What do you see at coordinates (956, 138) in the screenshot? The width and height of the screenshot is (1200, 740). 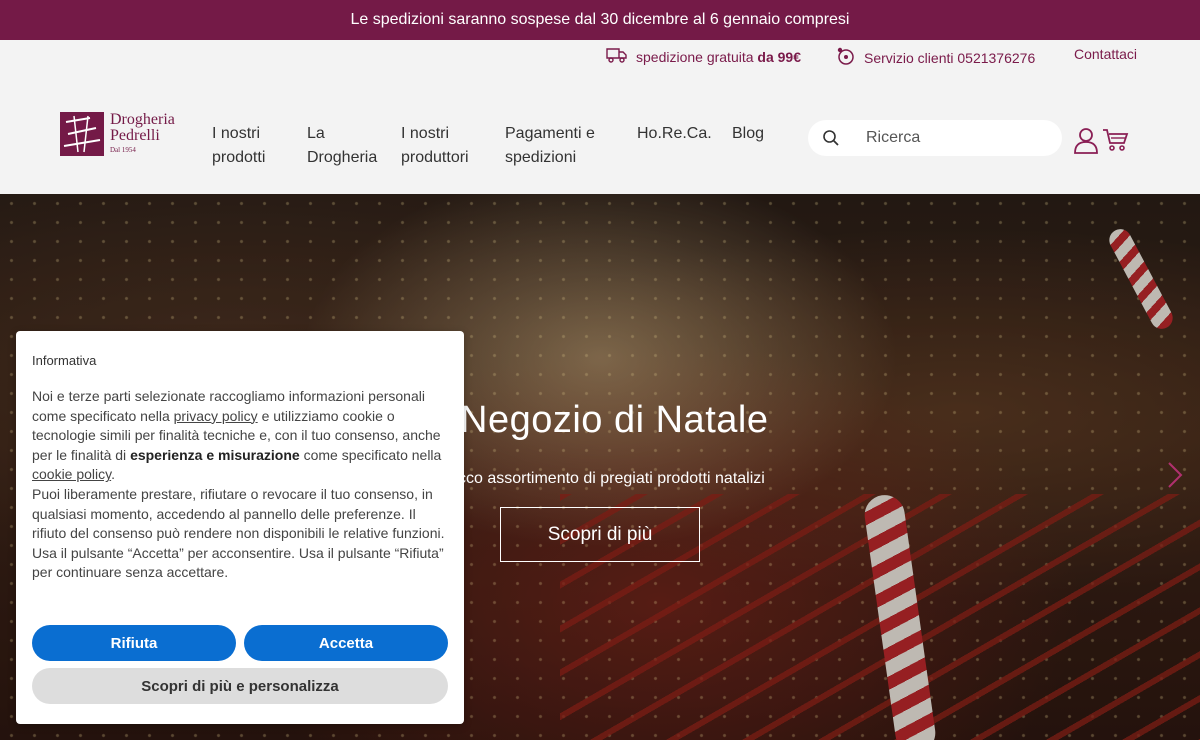 I see `search-input` at bounding box center [956, 138].